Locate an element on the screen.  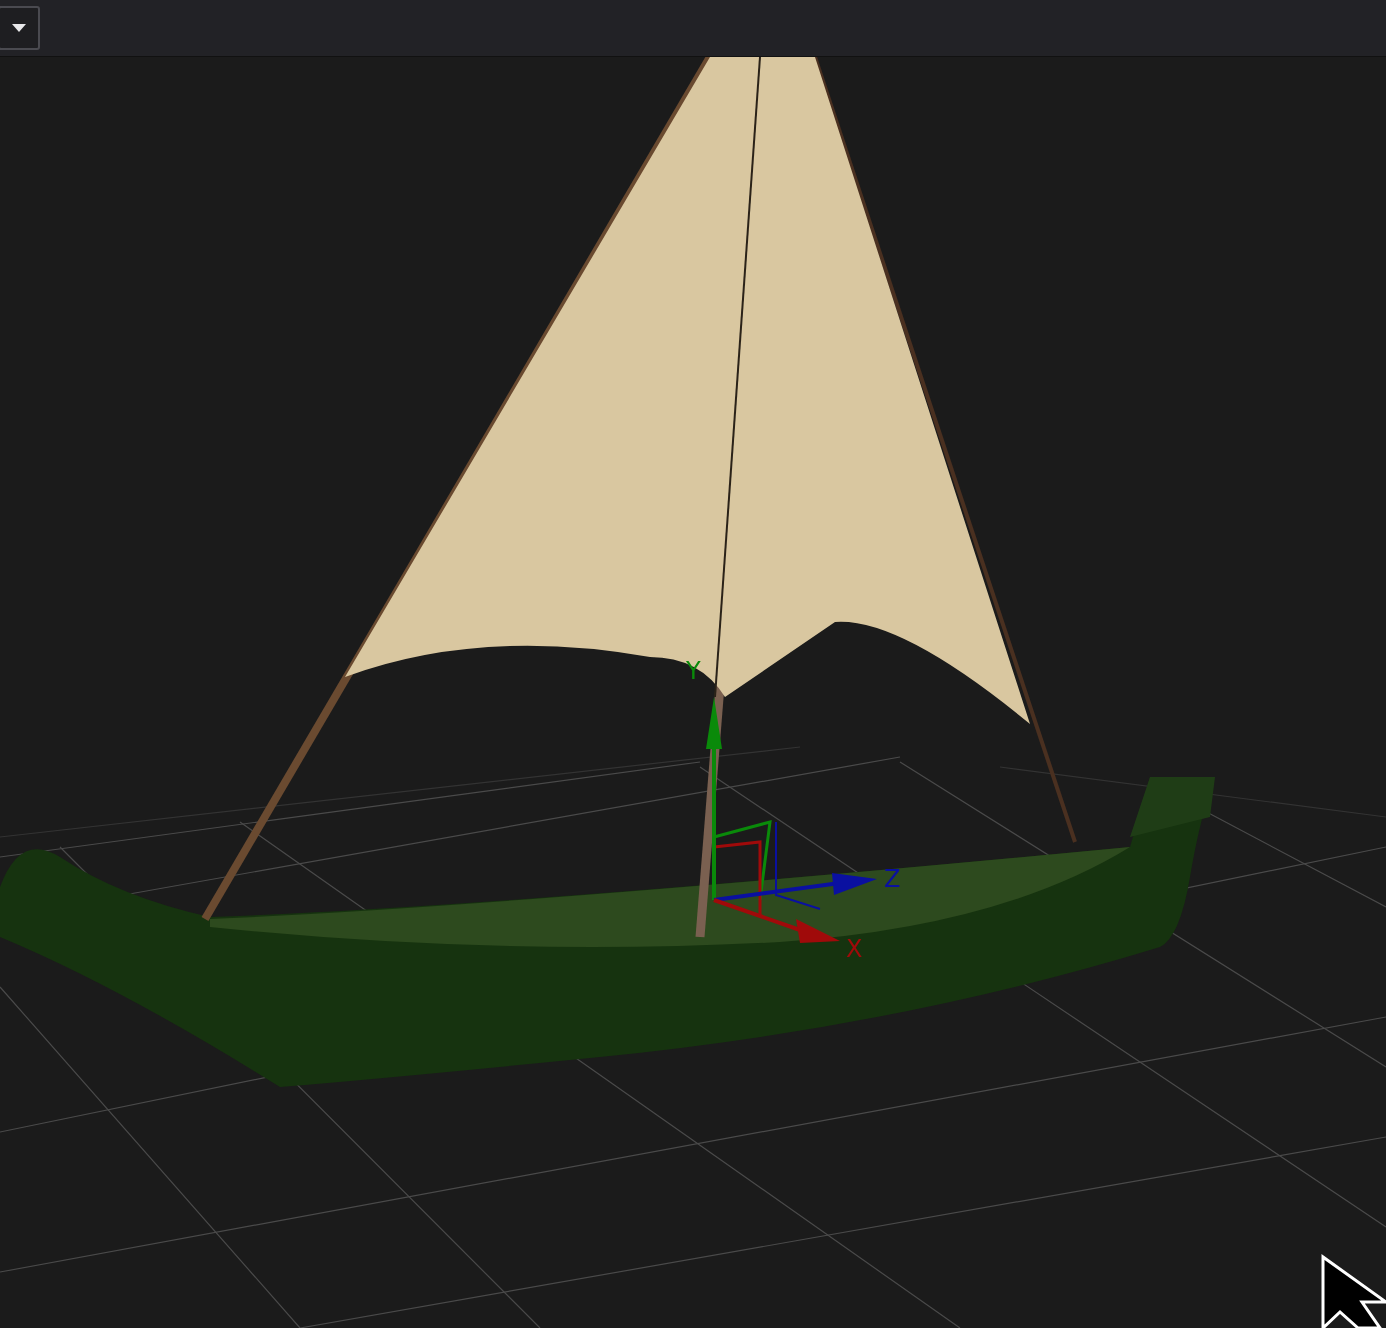
axis-label: Z is located at coordinates (892, 879).